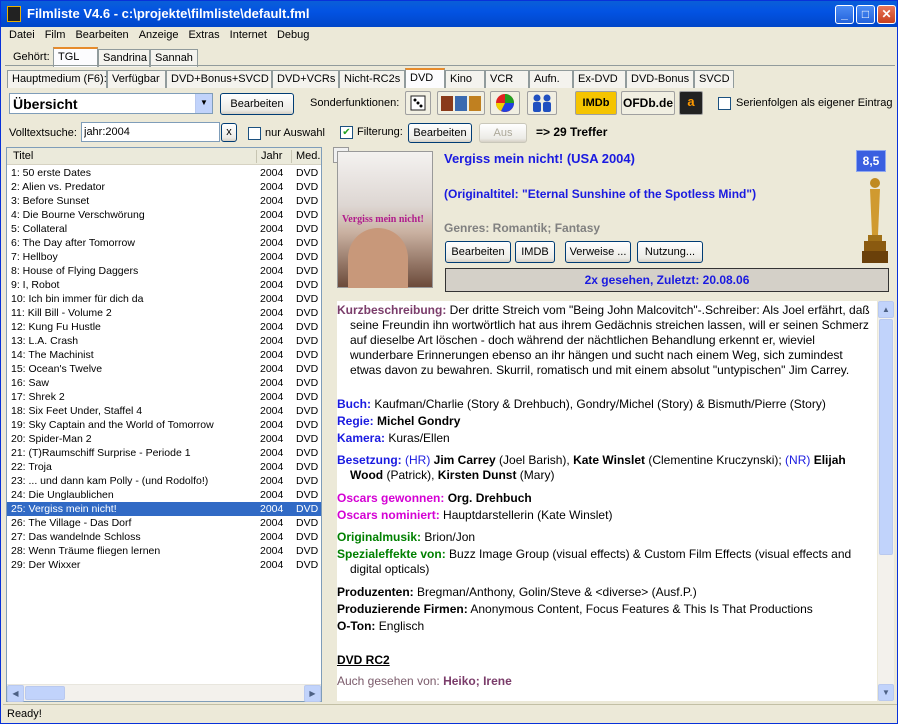 Image resolution: width=898 pixels, height=724 pixels. I want to click on column-header-medium: Med., so click(308, 156).